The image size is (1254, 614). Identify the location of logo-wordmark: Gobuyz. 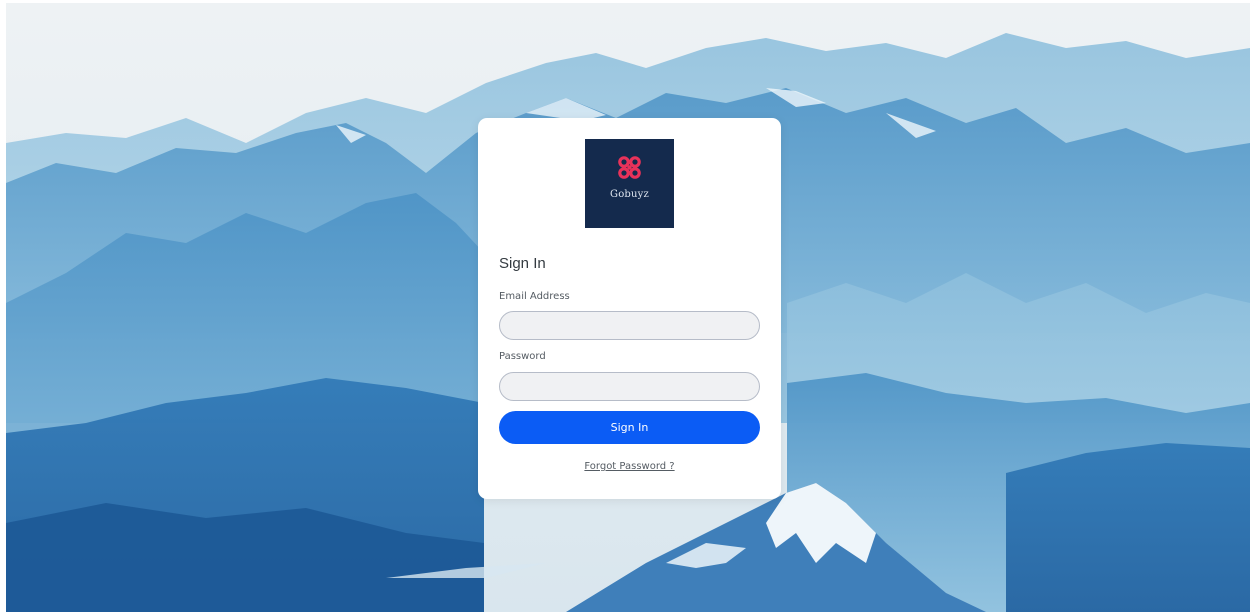
(629, 194).